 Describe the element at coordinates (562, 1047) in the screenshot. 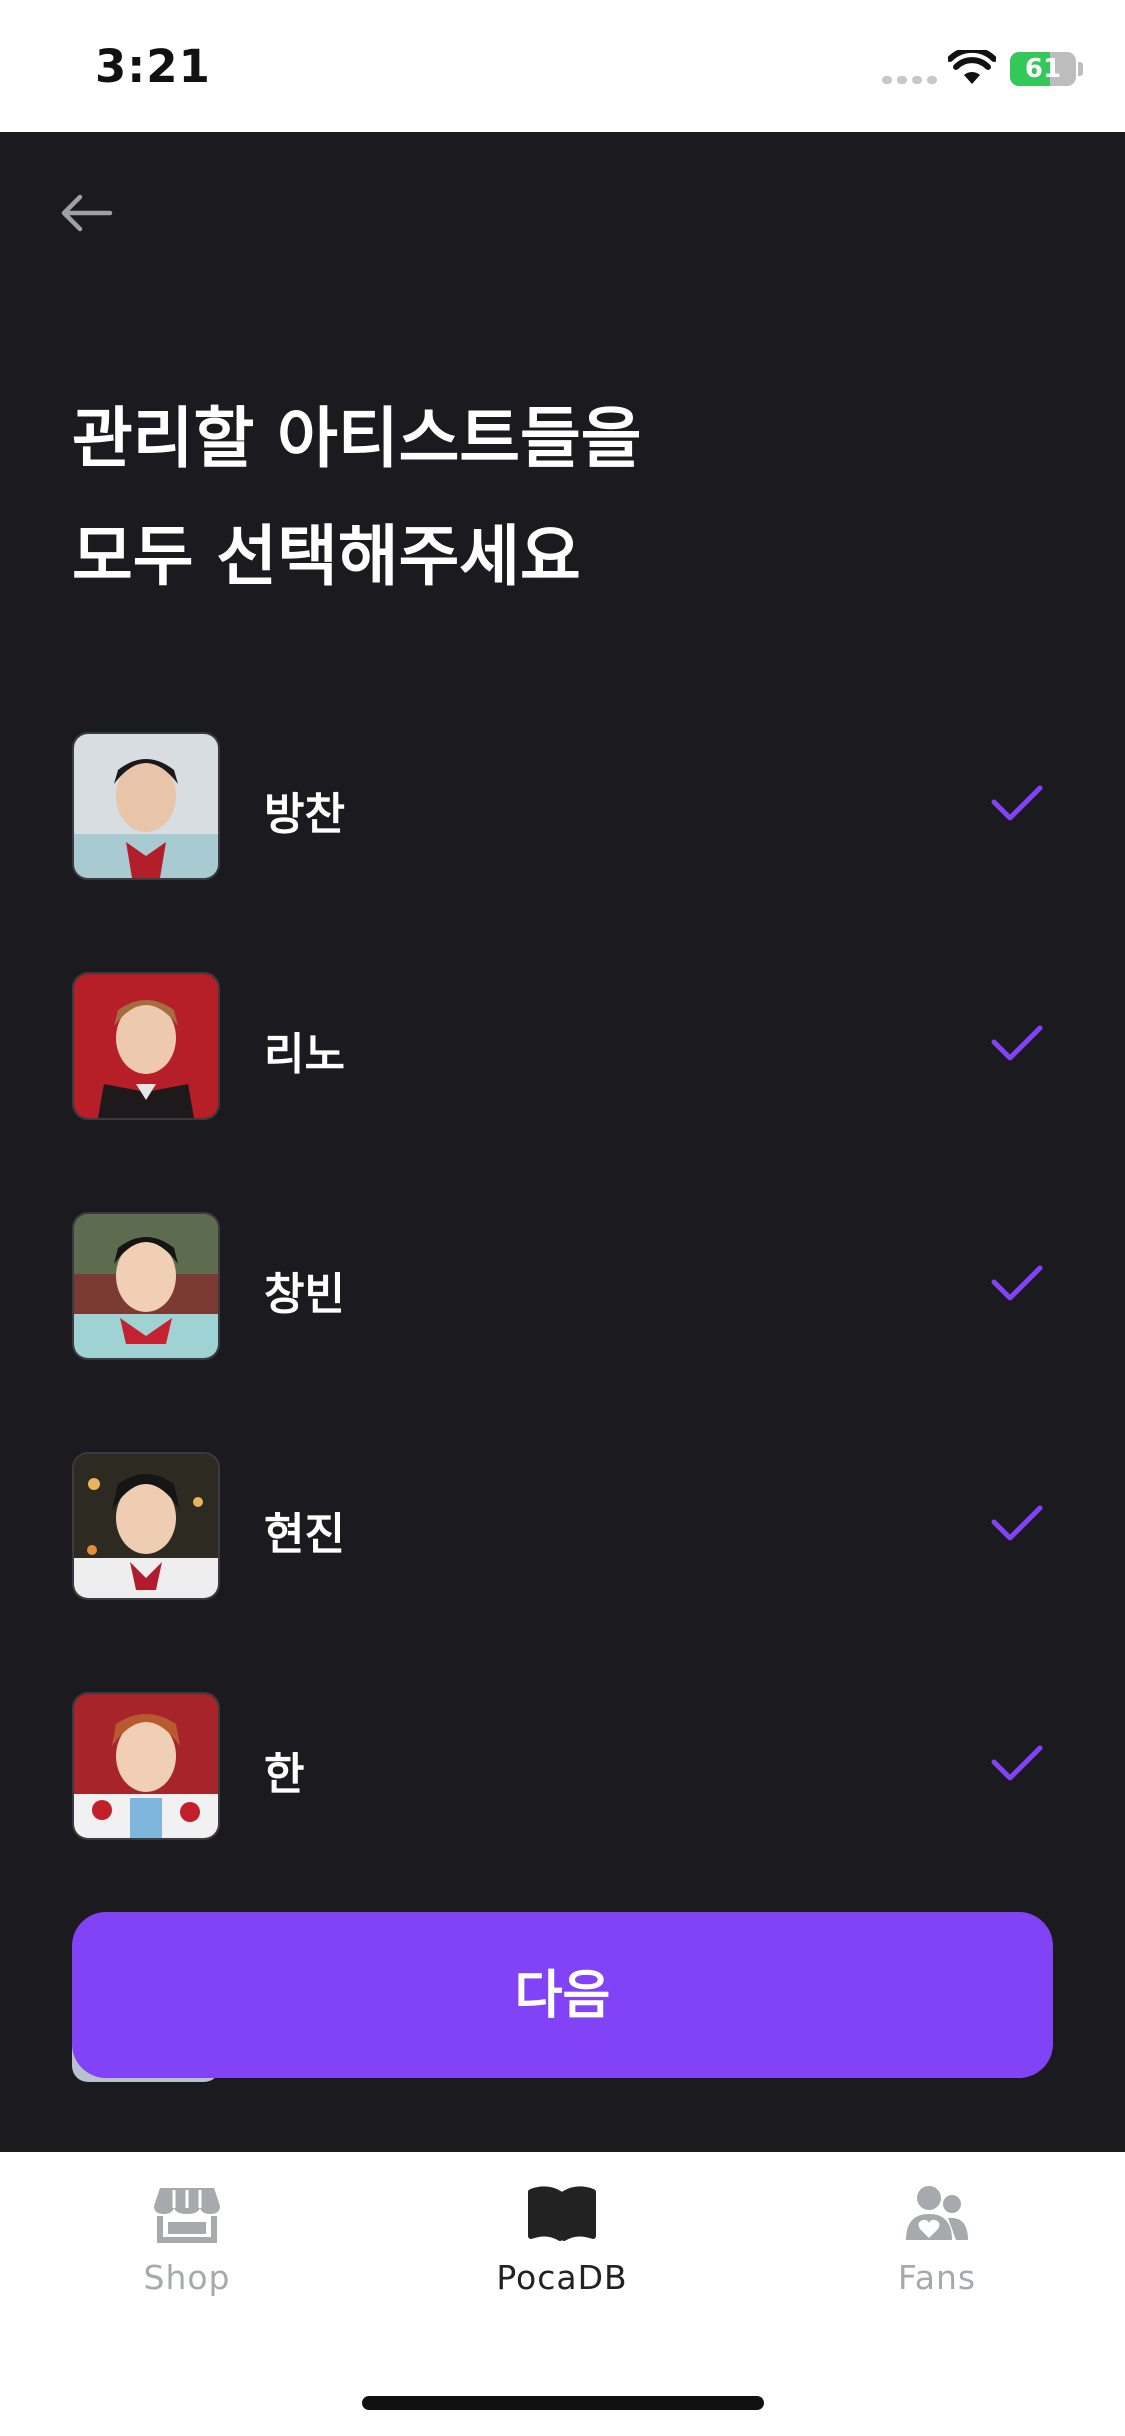

I see `artist-row-lino: 리노` at that location.